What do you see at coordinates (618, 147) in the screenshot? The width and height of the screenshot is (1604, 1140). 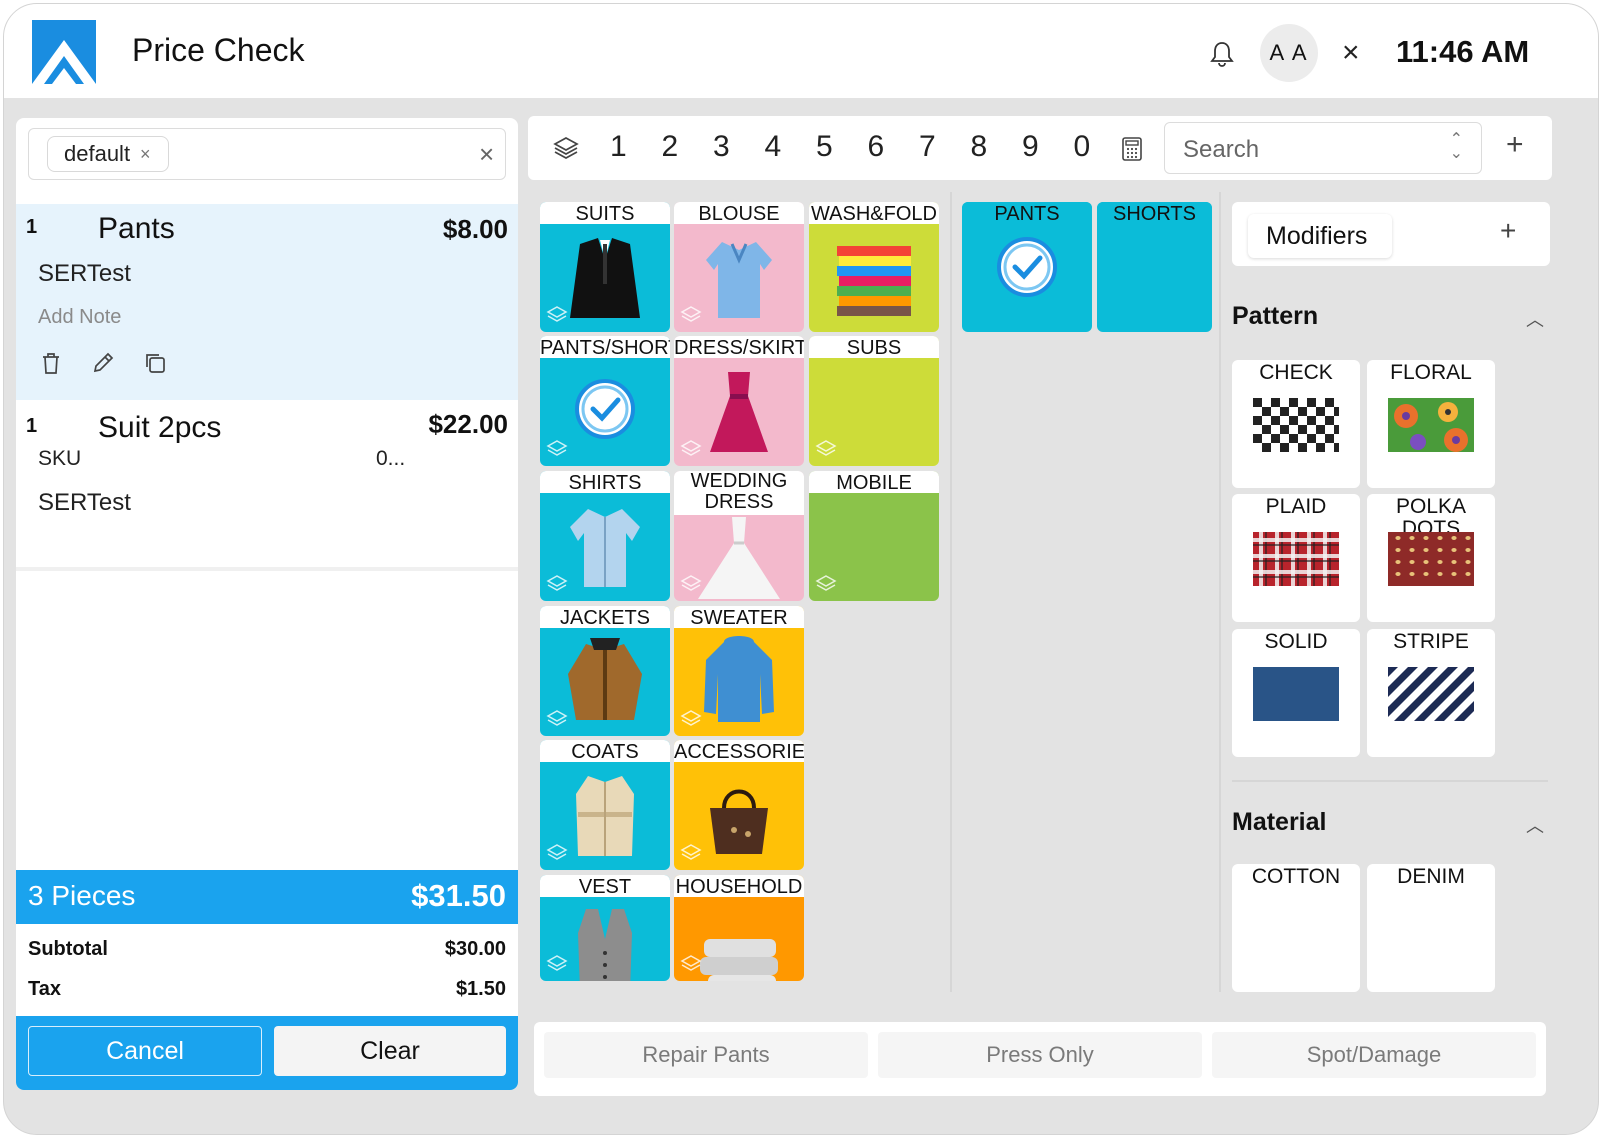 I see `digit-button-1: 1` at bounding box center [618, 147].